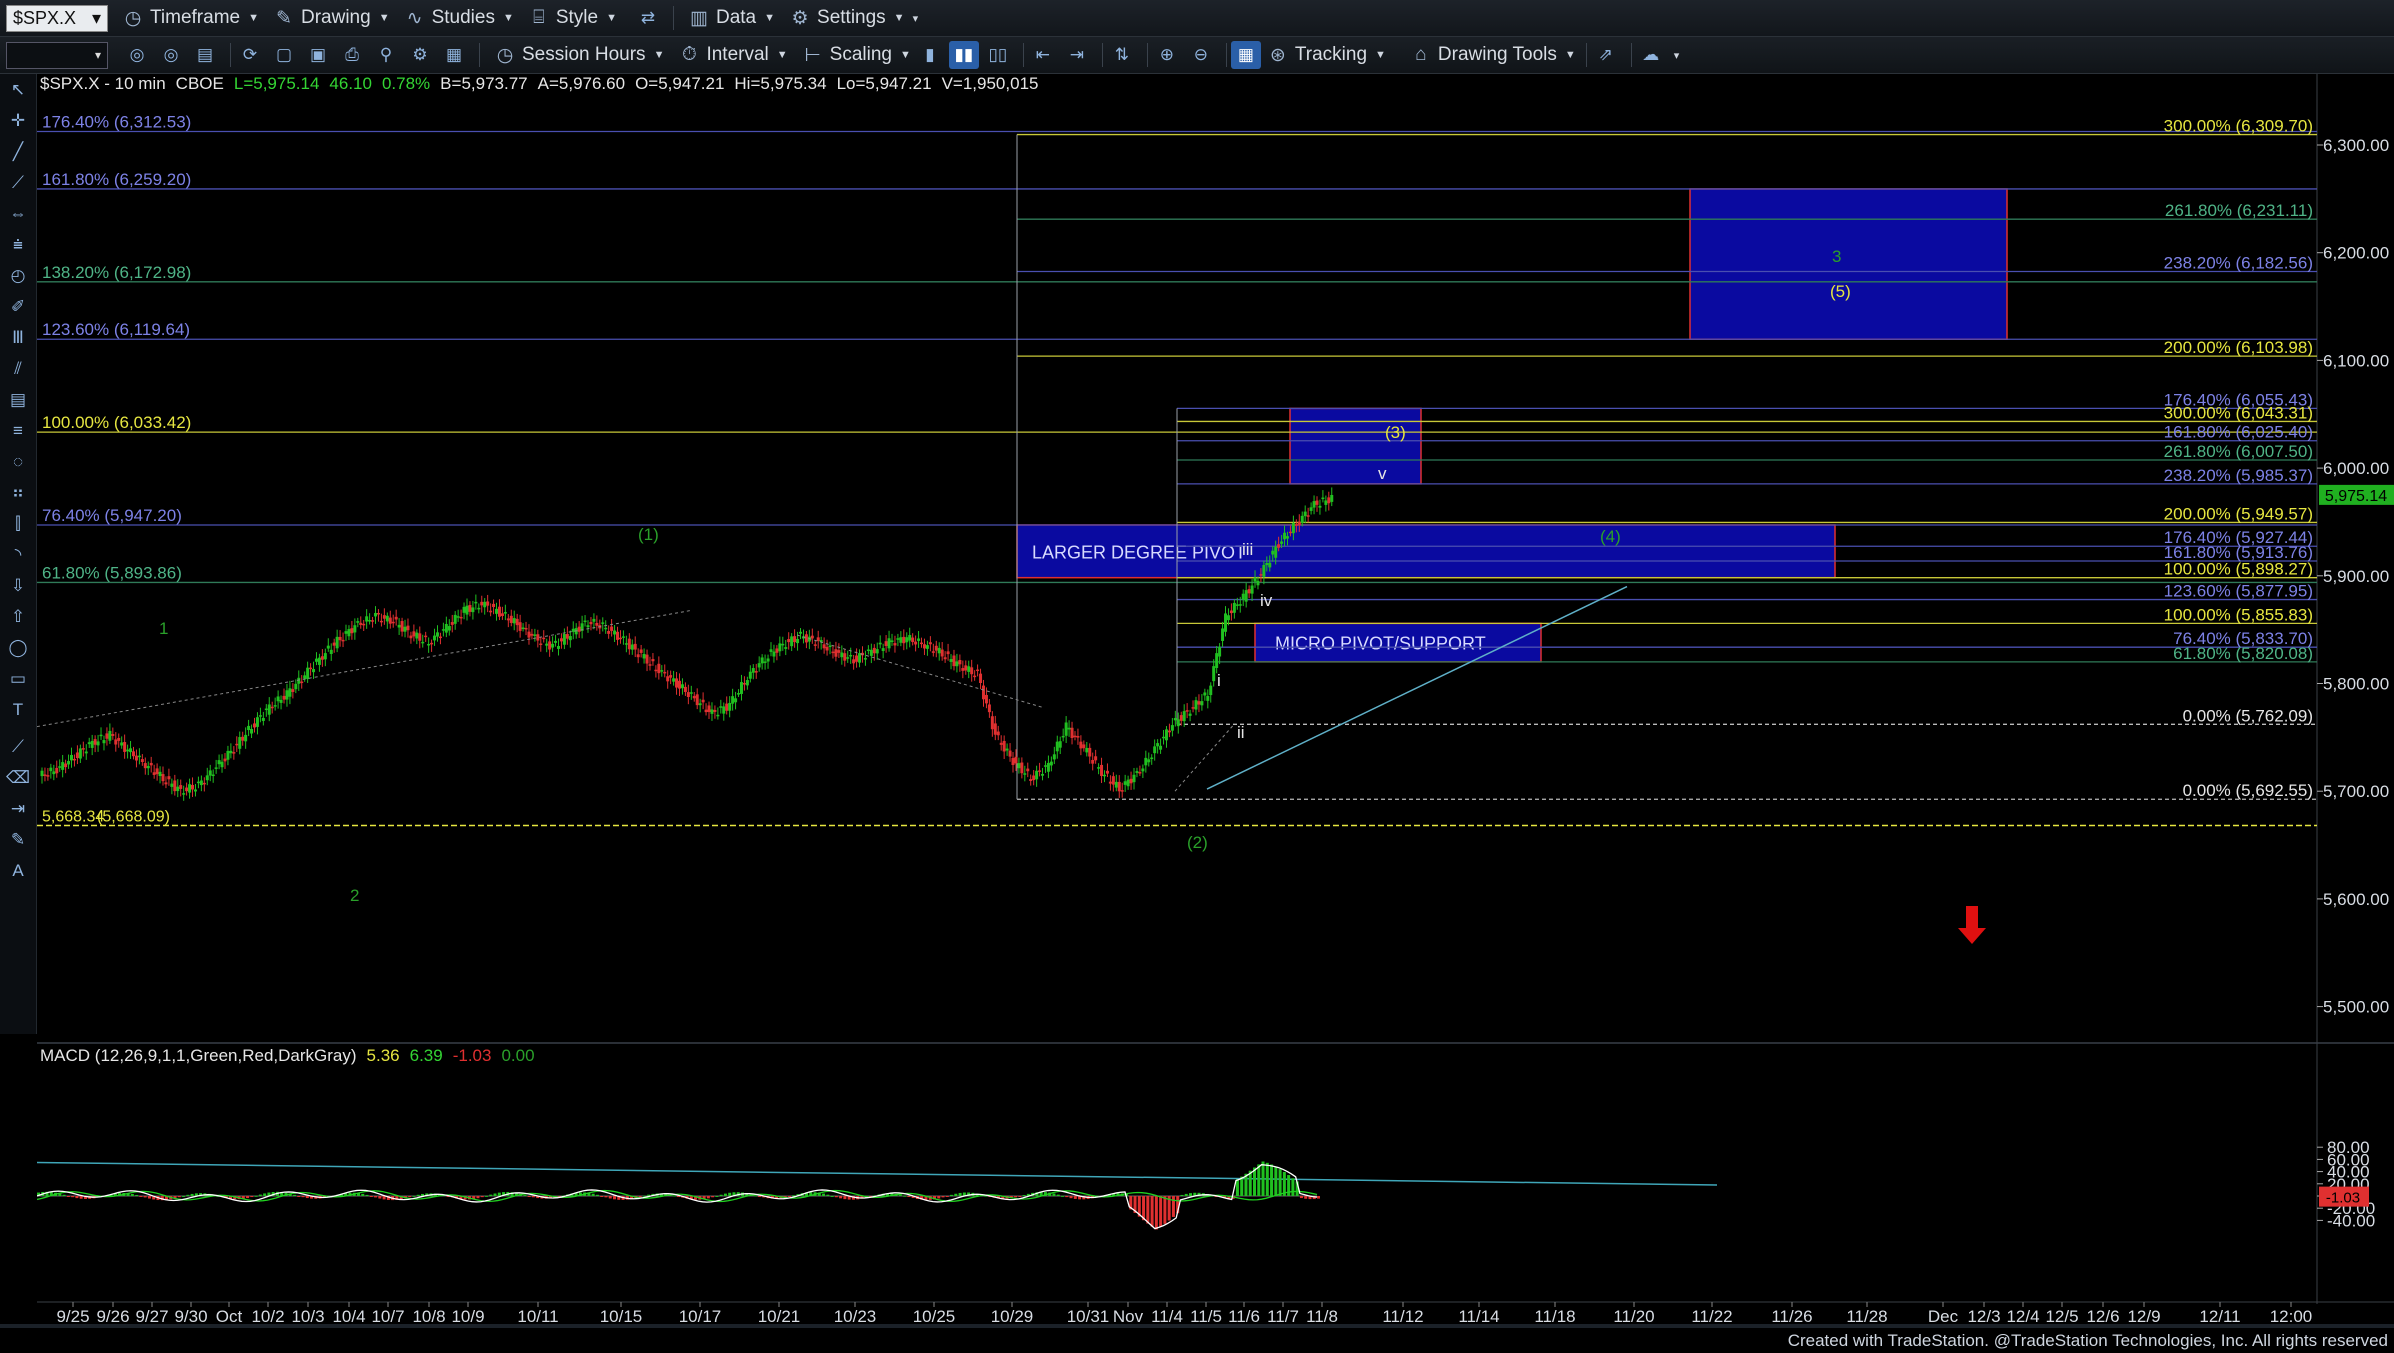 The image size is (2394, 1353). Describe the element at coordinates (1245, 55) in the screenshot. I see `grid-icon: ▦` at that location.